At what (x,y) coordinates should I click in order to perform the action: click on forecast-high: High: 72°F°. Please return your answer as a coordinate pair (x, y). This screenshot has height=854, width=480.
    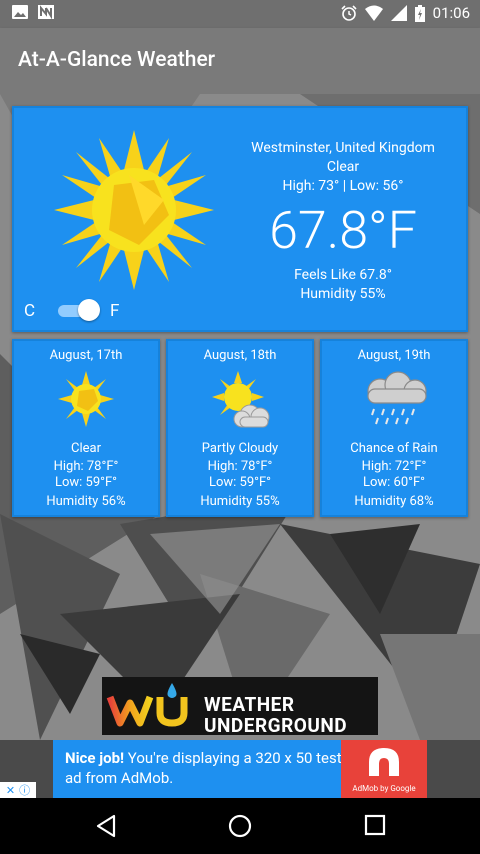
    Looking at the image, I should click on (394, 466).